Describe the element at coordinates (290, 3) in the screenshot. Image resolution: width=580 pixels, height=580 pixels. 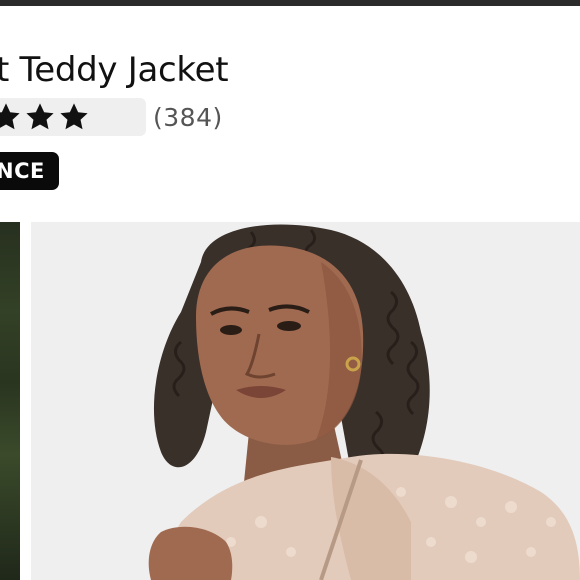
I see `top-bar` at that location.